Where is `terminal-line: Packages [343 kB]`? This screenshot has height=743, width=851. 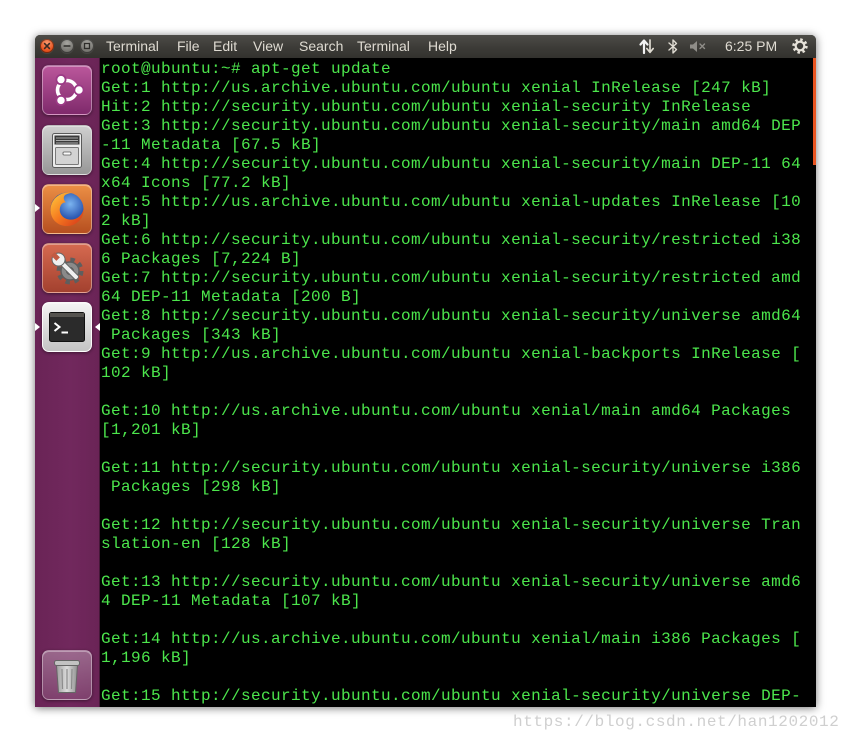
terminal-line: Packages [343 kB] is located at coordinates (191, 335).